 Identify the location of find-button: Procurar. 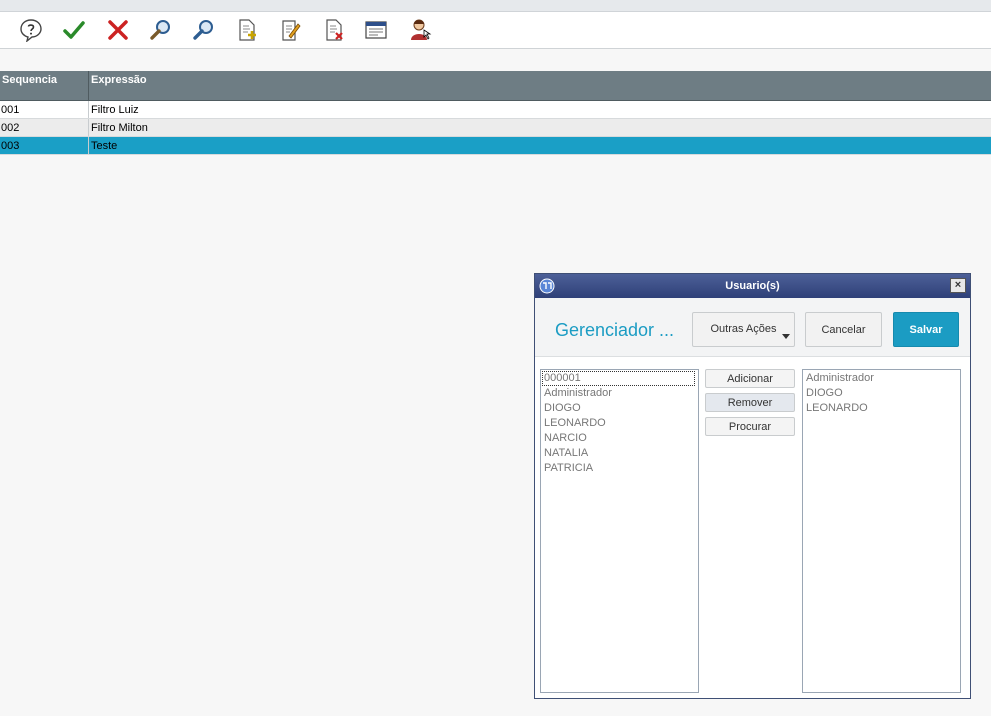
(750, 426).